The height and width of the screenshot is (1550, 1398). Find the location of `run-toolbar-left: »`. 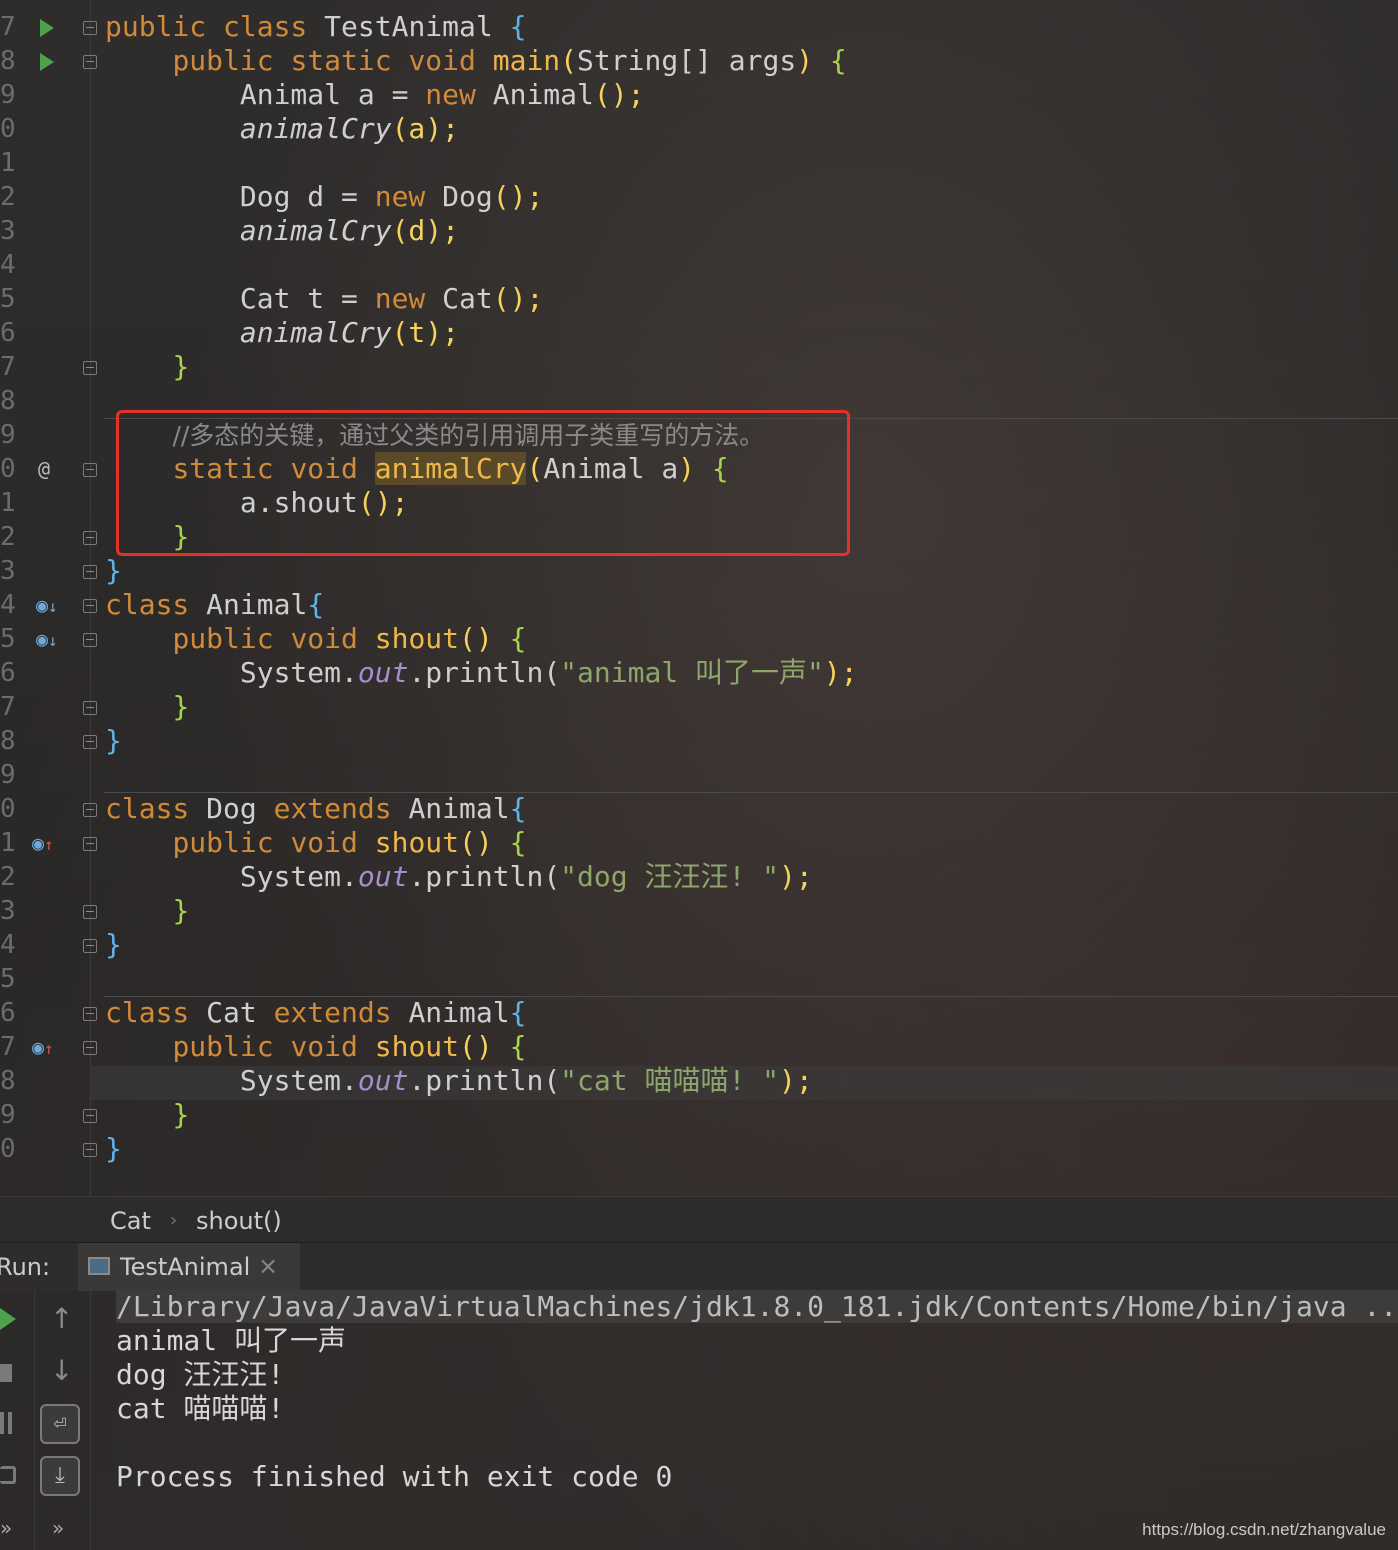

run-toolbar-left: » is located at coordinates (17, 1420).